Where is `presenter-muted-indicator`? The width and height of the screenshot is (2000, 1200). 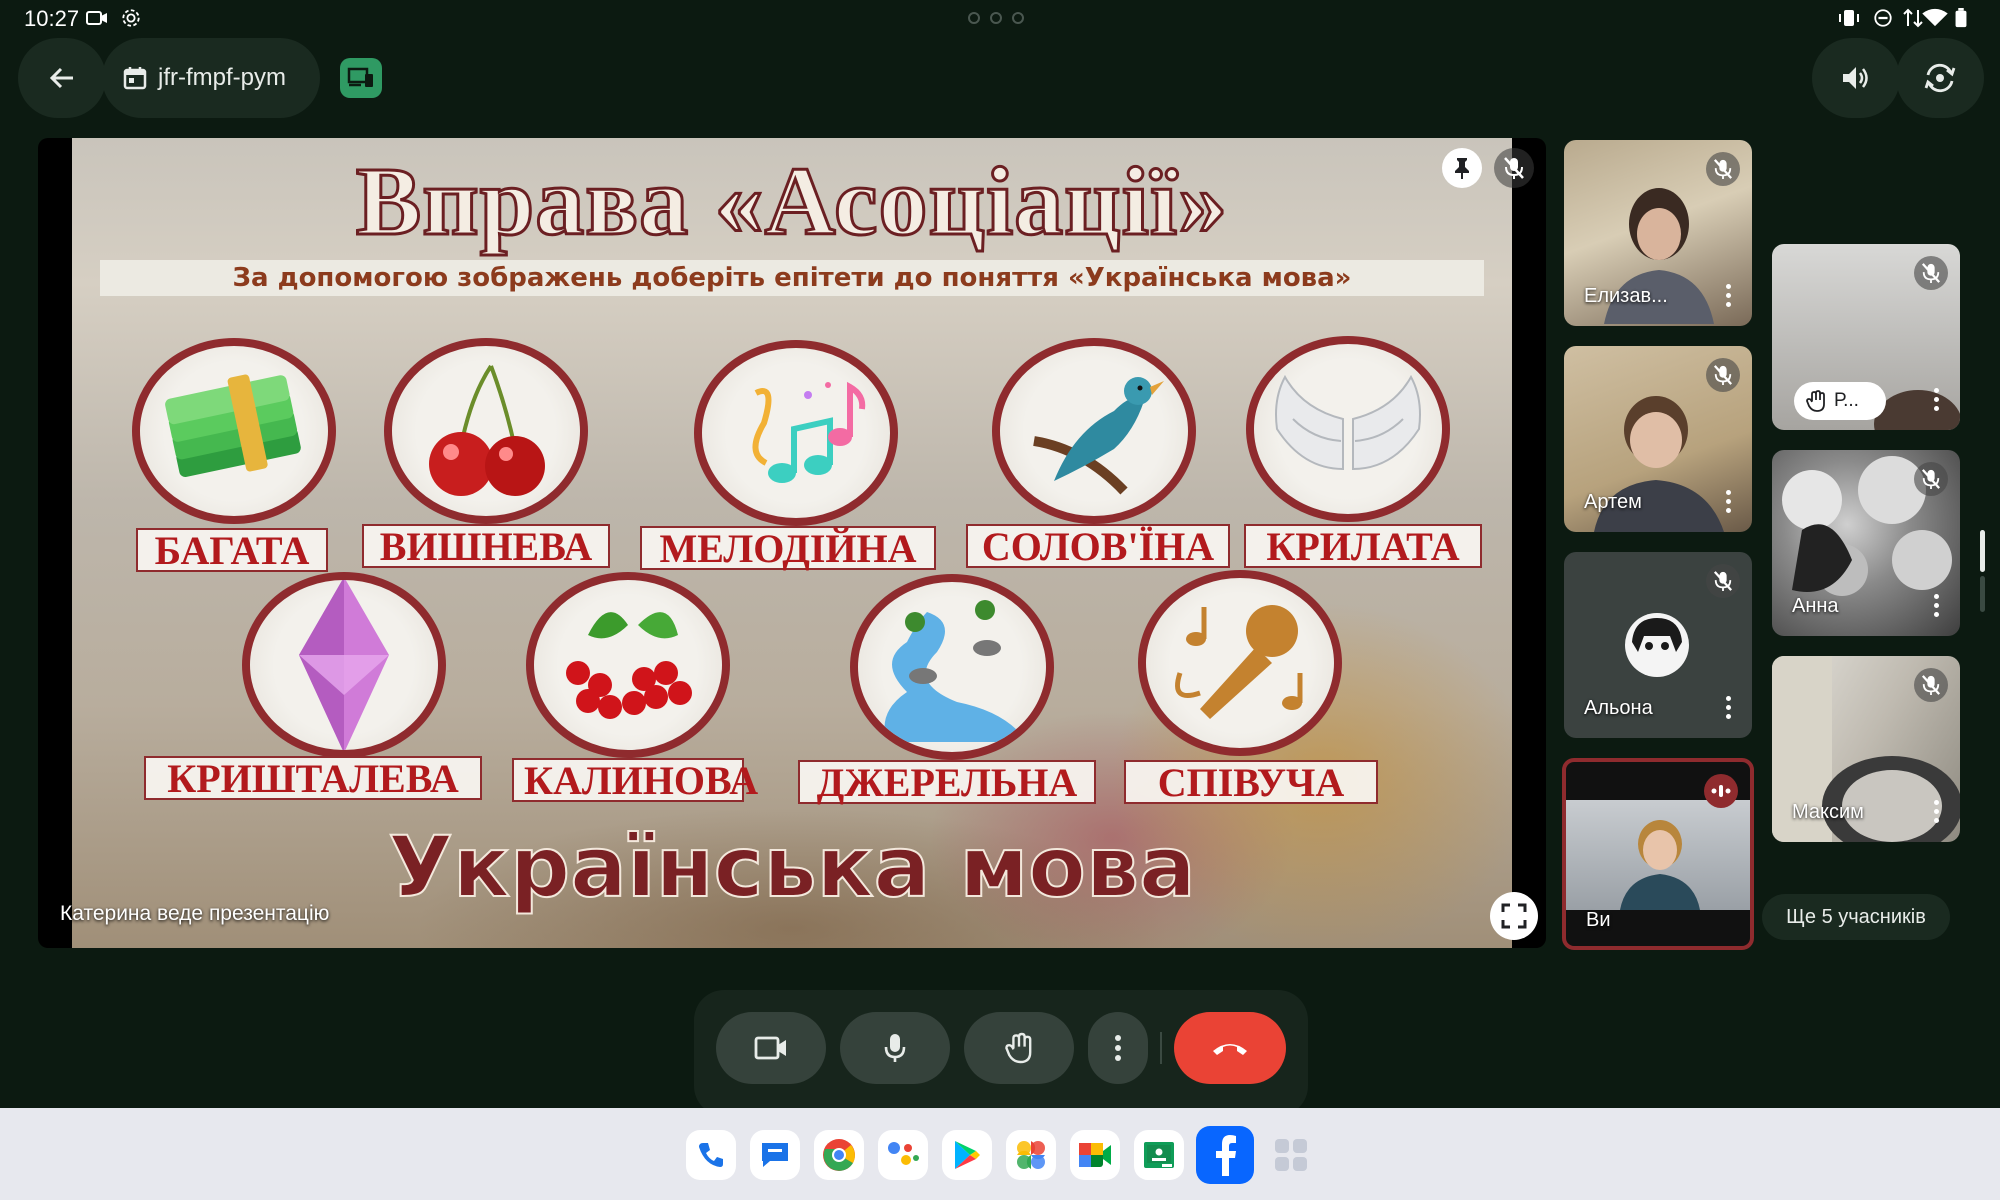 presenter-muted-indicator is located at coordinates (1514, 168).